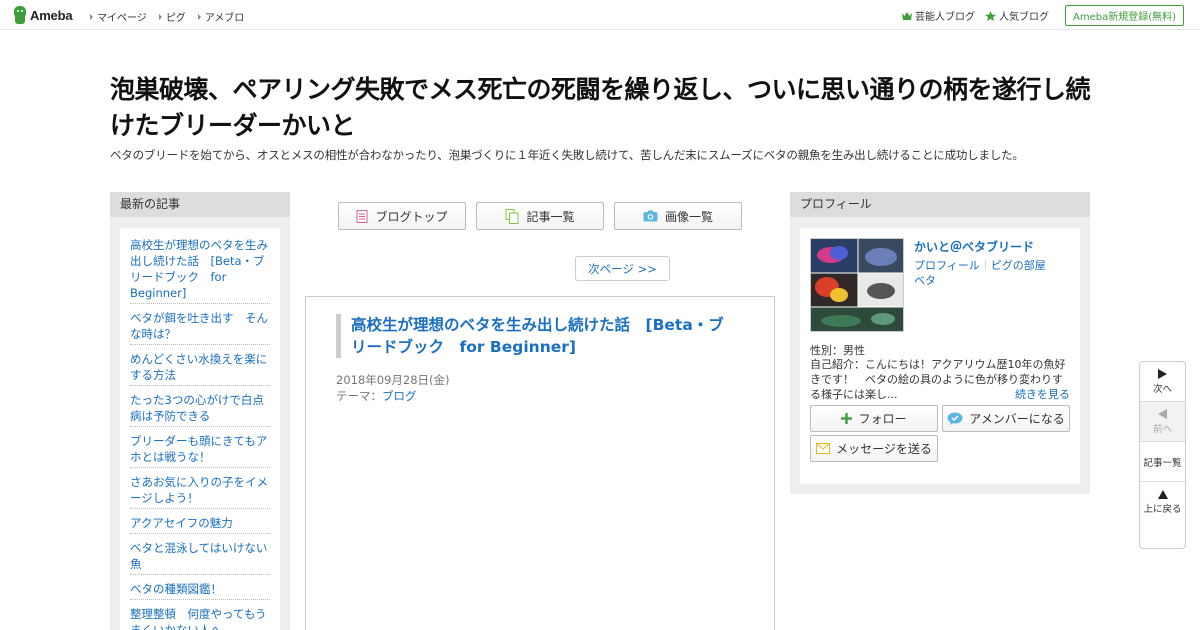  What do you see at coordinates (1162, 509) in the screenshot?
I see `back-to-top-label: 上に戻る` at bounding box center [1162, 509].